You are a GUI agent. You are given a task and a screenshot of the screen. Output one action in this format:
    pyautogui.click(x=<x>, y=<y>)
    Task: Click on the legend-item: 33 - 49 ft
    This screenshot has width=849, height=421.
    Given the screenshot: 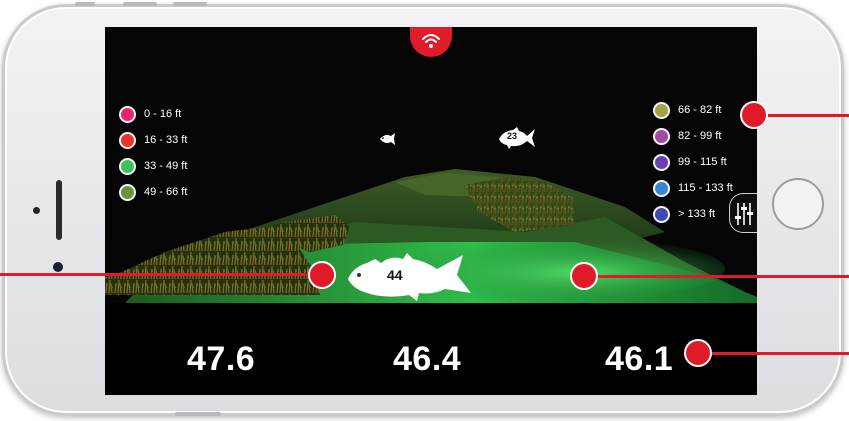 What is the action you would take?
    pyautogui.click(x=153, y=166)
    